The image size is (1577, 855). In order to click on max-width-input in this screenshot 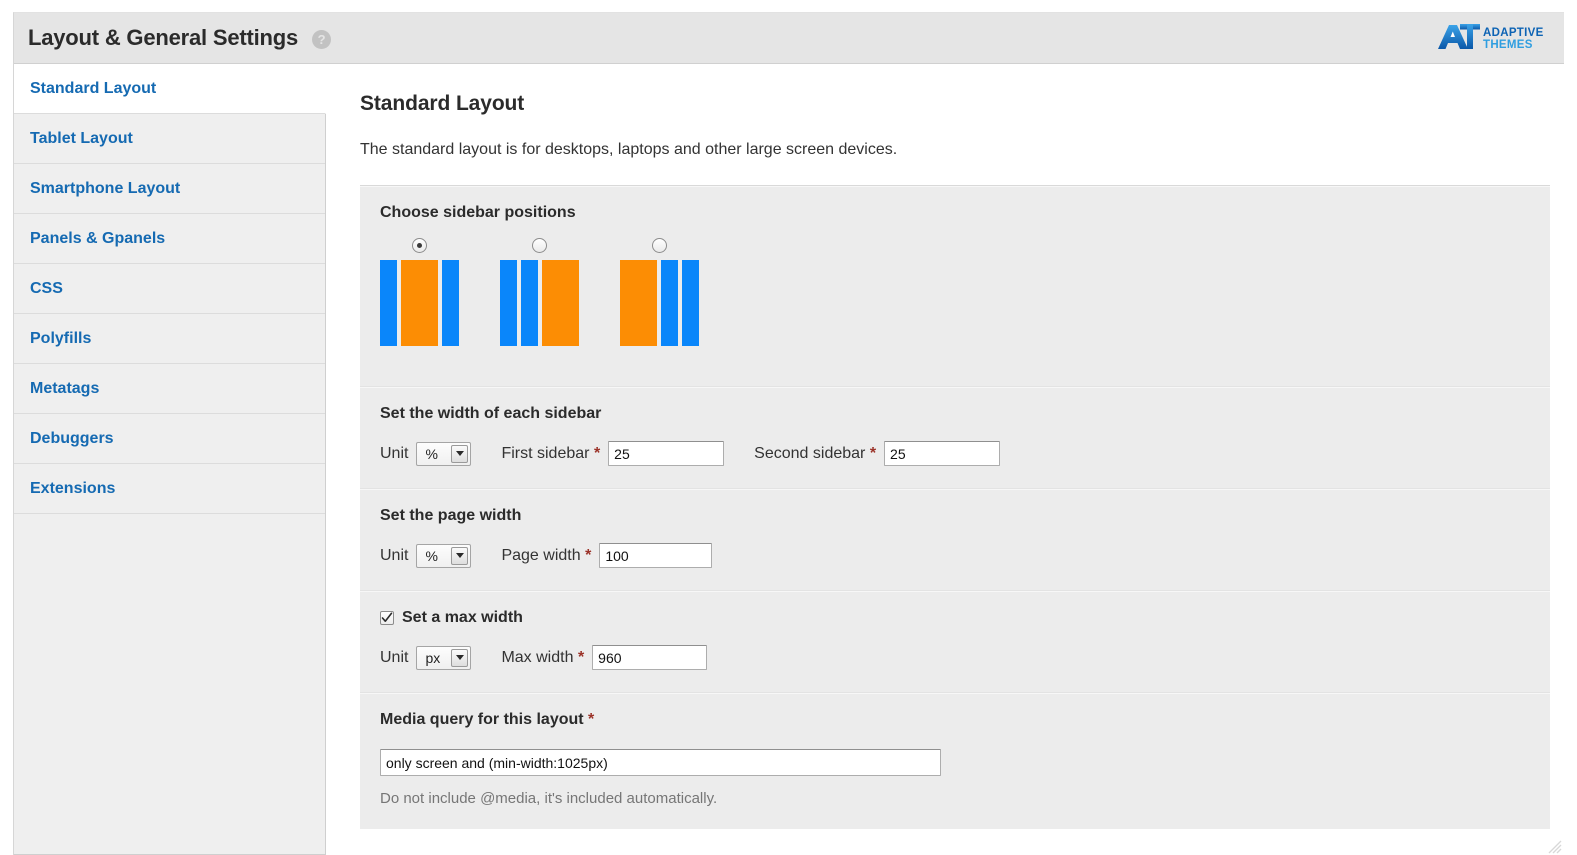, I will do `click(650, 657)`.